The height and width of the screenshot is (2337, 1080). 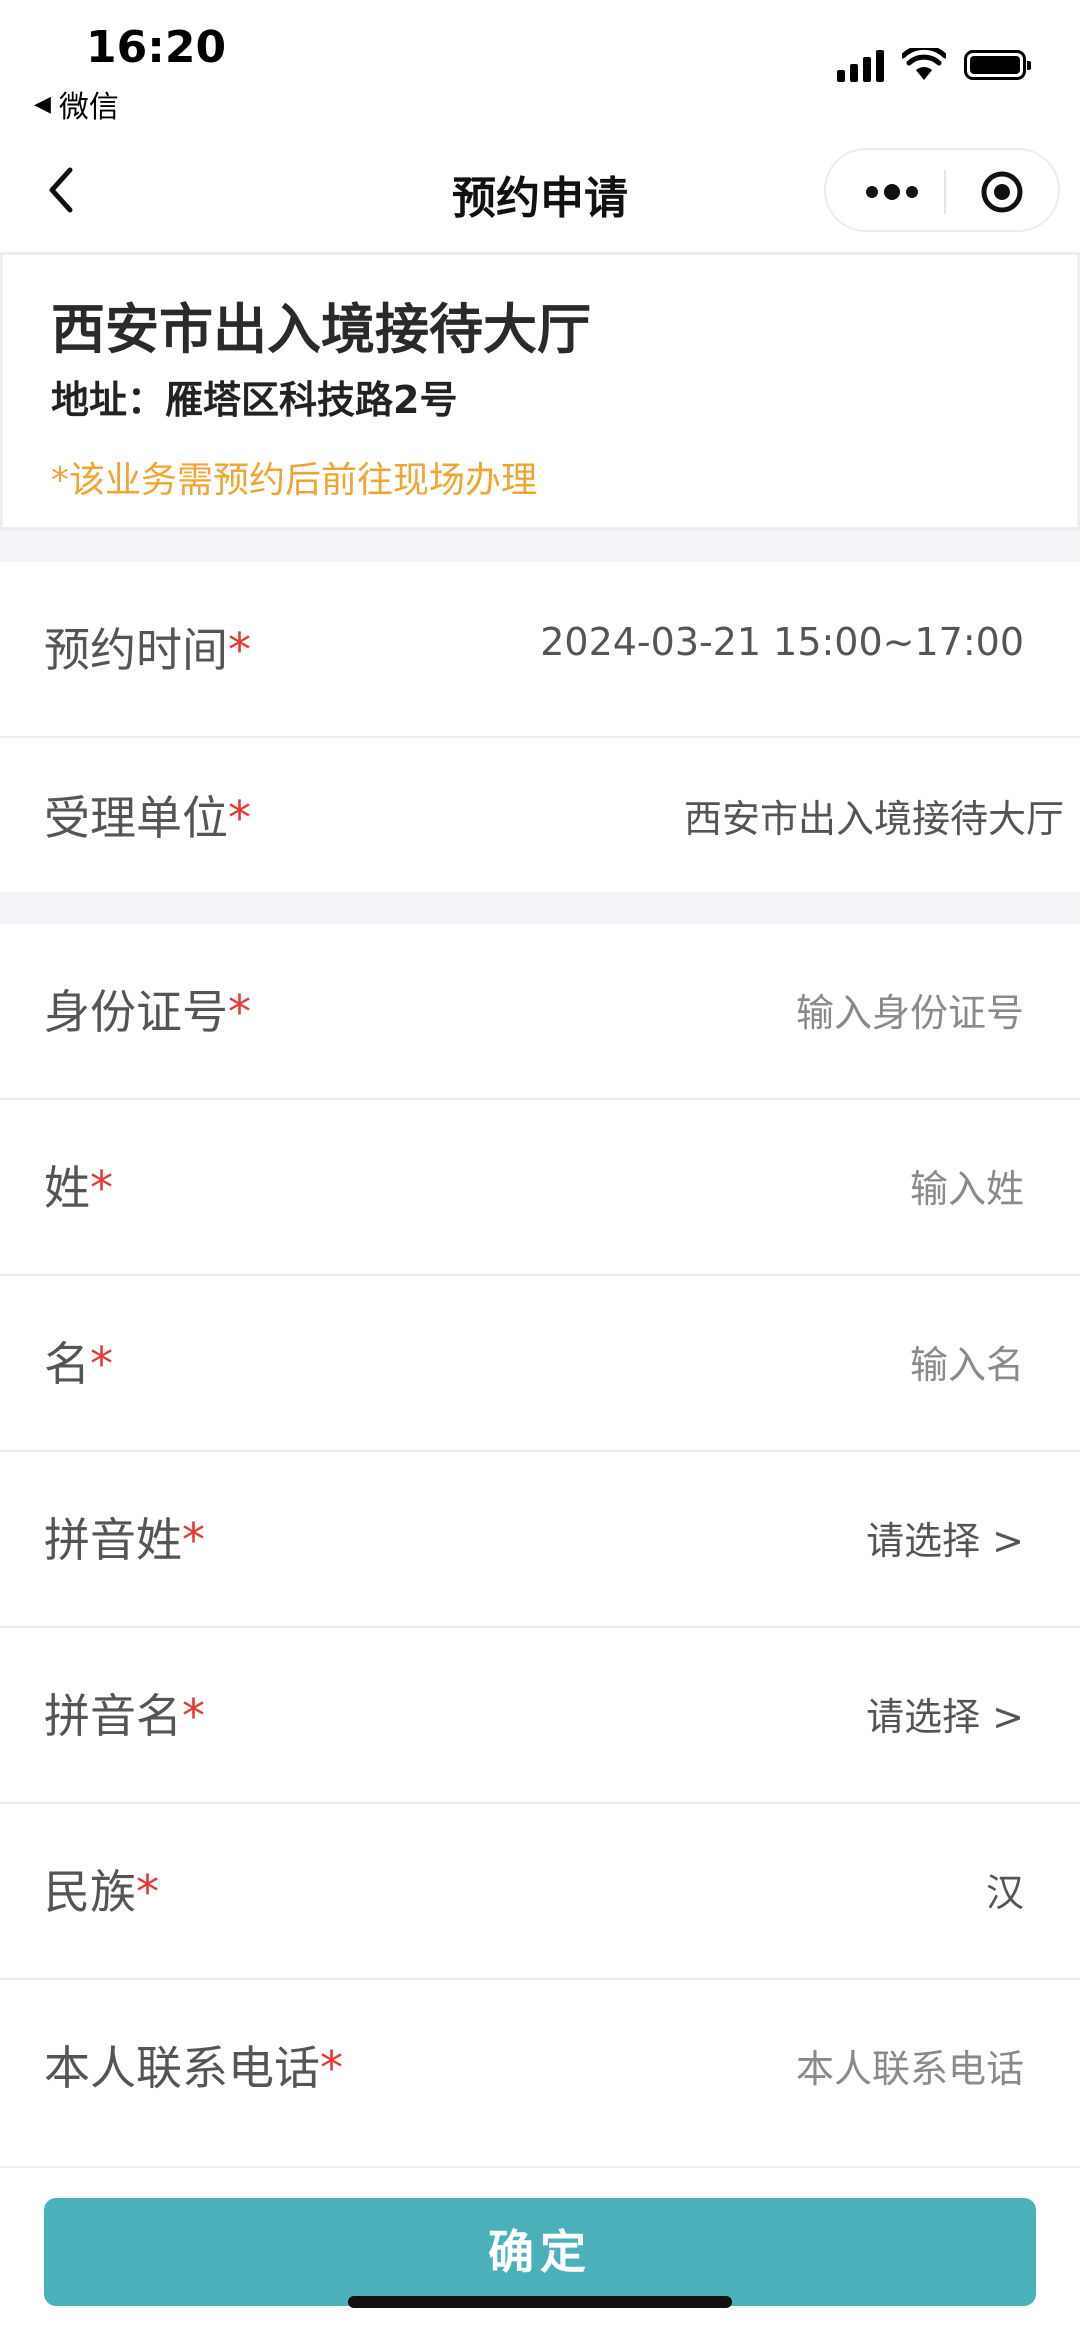 I want to click on row-appointment-time: 预约时间* 2024-03-21 15:00~17:00, so click(x=540, y=650).